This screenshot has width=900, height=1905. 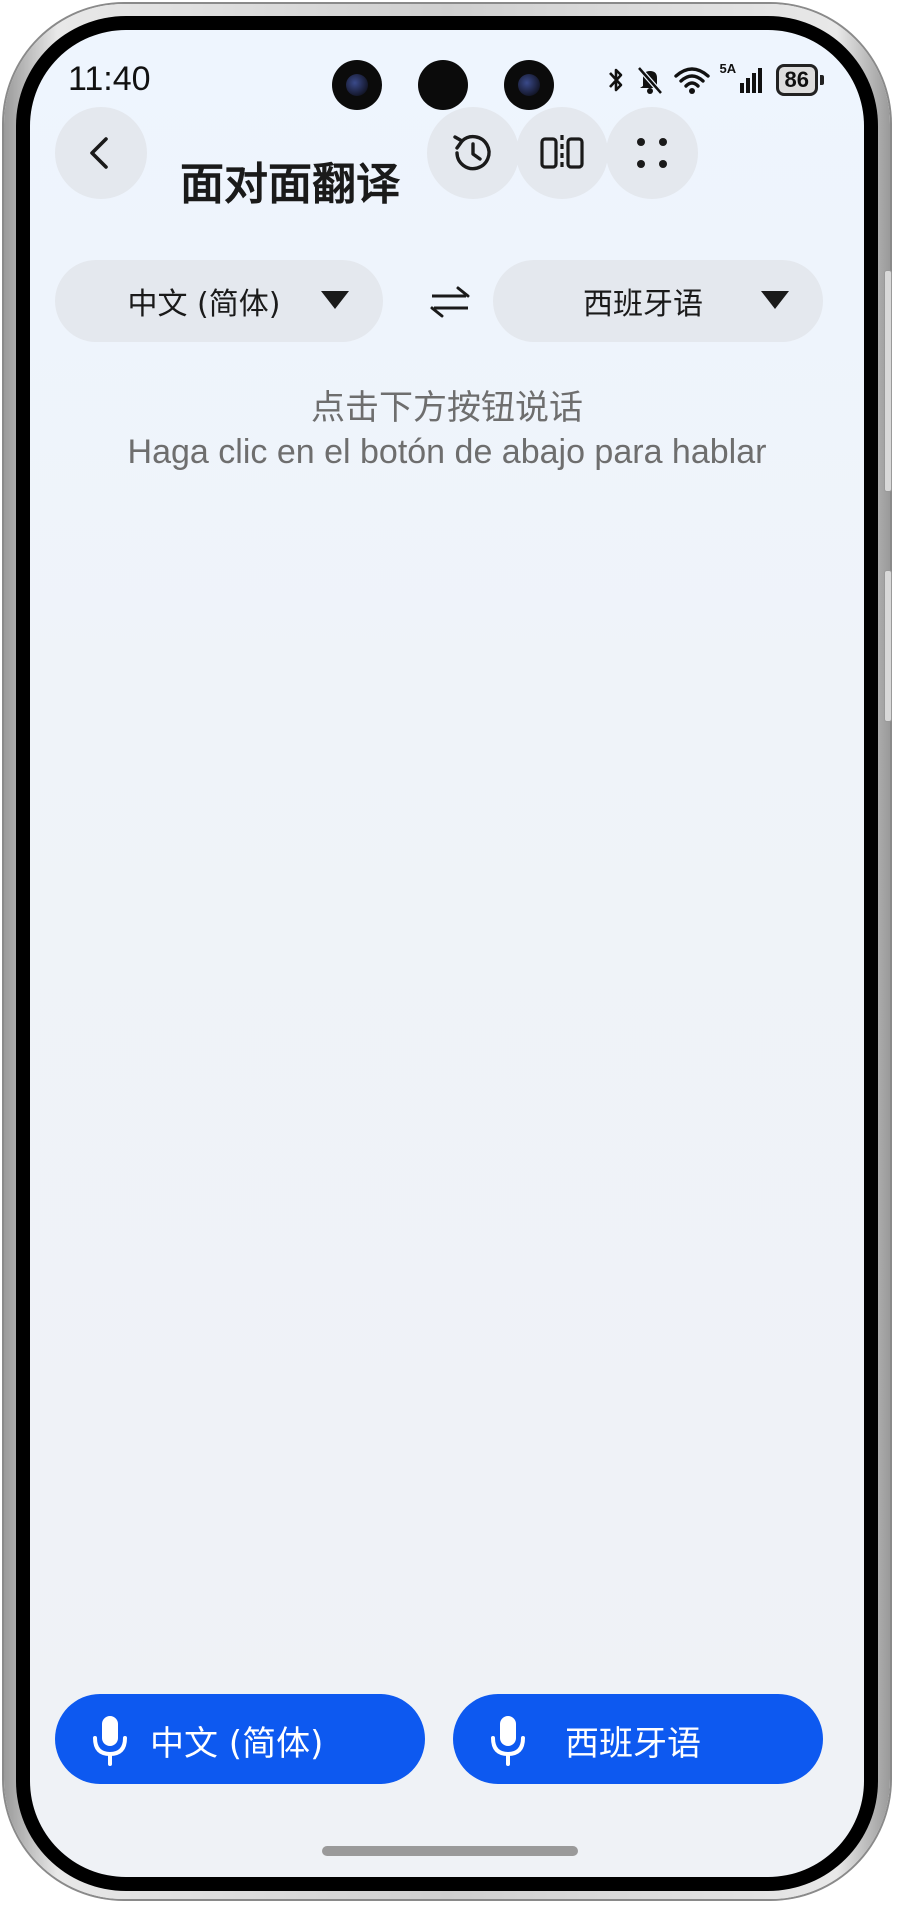 I want to click on front-camera-right, so click(x=529, y=85).